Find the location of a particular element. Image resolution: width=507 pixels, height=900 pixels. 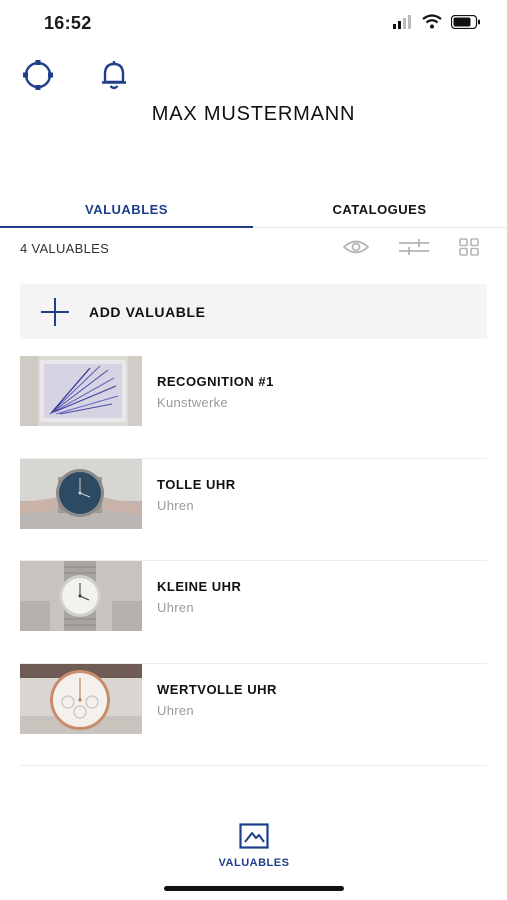

list-item: TOLLE UHR Uhren is located at coordinates (253, 509).